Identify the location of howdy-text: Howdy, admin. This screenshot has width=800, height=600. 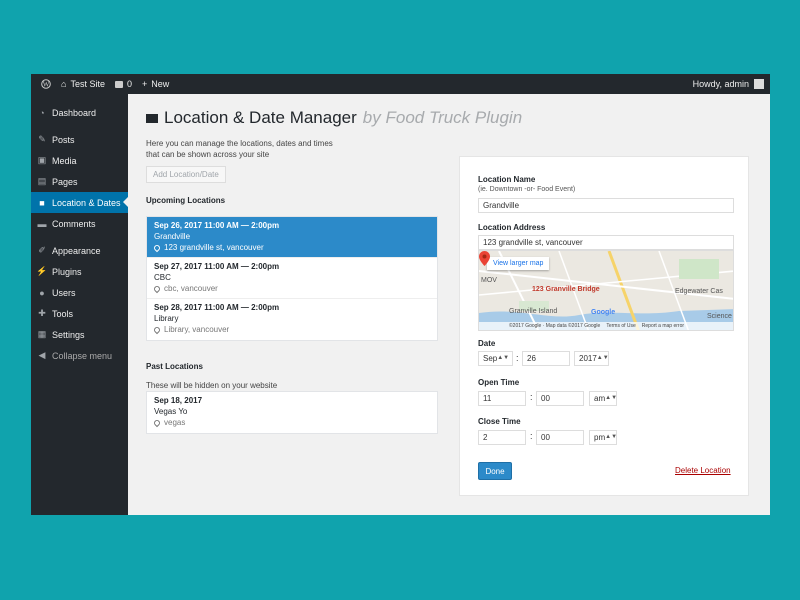
(720, 84).